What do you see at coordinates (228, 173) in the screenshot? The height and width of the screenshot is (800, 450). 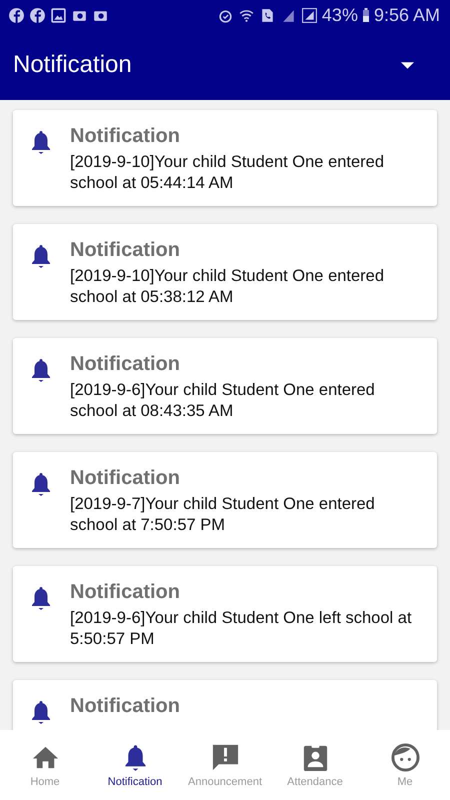 I see `notification-message: [2019-9-10]Your child Student One entered school at 05:44:14 AM` at bounding box center [228, 173].